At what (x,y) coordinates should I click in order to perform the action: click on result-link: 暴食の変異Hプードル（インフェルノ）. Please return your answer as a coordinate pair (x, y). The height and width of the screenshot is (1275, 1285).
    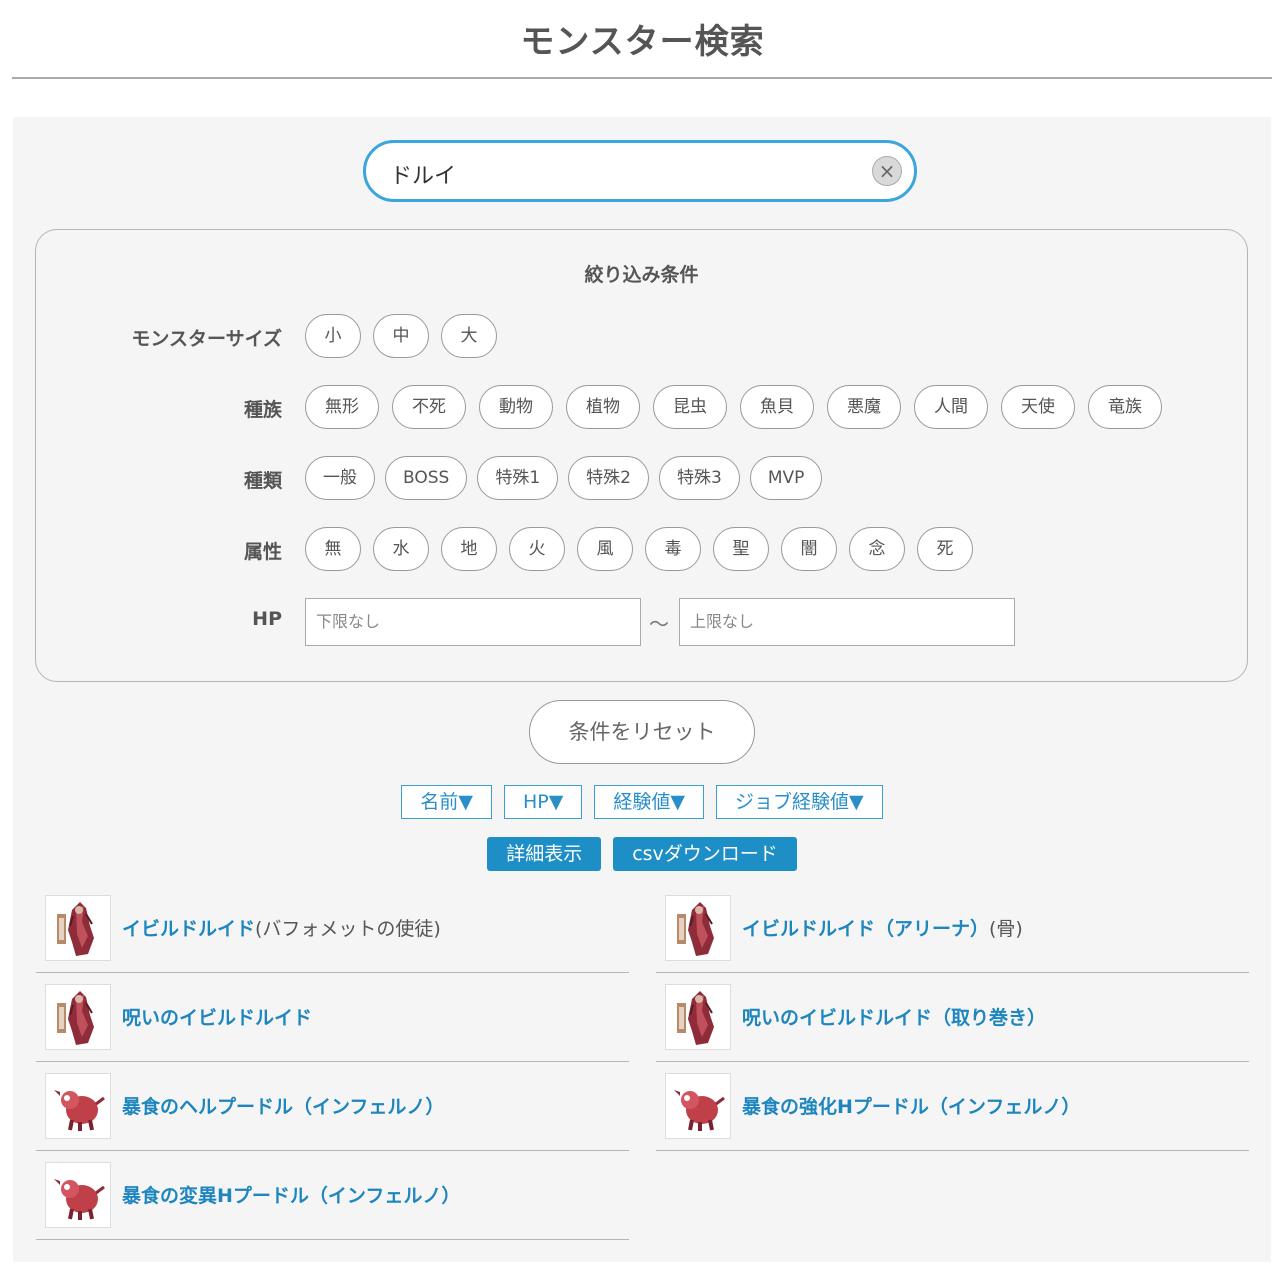
    Looking at the image, I should click on (291, 1196).